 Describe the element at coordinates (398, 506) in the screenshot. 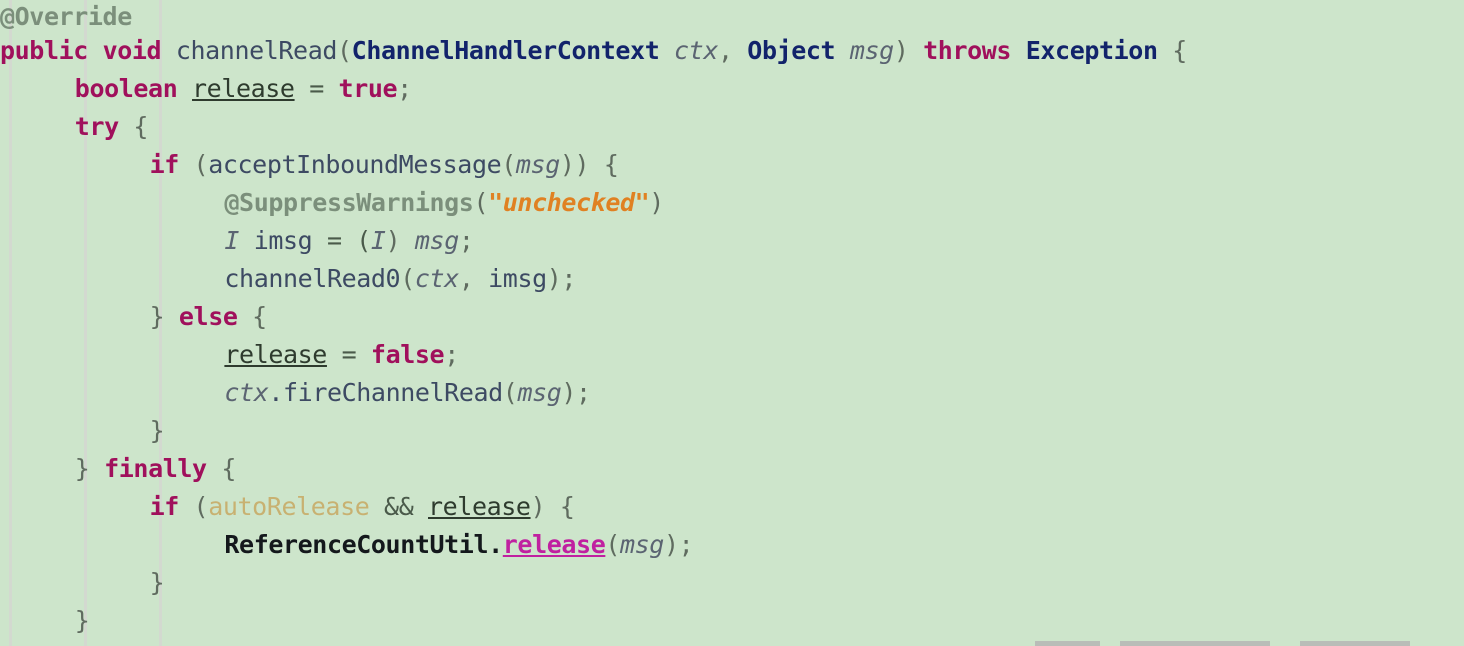

I see `token-op: &&` at that location.